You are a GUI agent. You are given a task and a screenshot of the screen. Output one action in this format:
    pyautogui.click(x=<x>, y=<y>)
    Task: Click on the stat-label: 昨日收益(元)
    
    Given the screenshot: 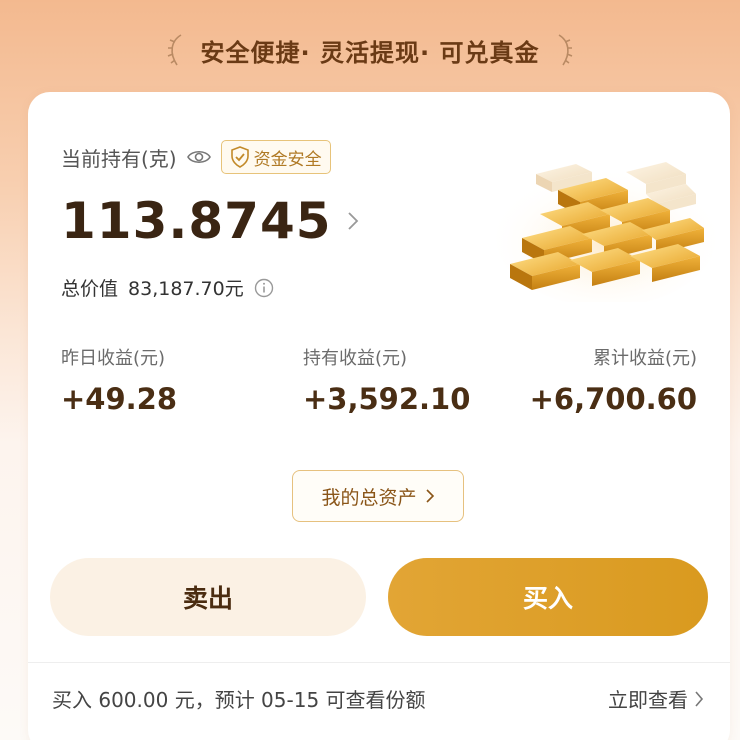 What is the action you would take?
    pyautogui.click(x=113, y=358)
    